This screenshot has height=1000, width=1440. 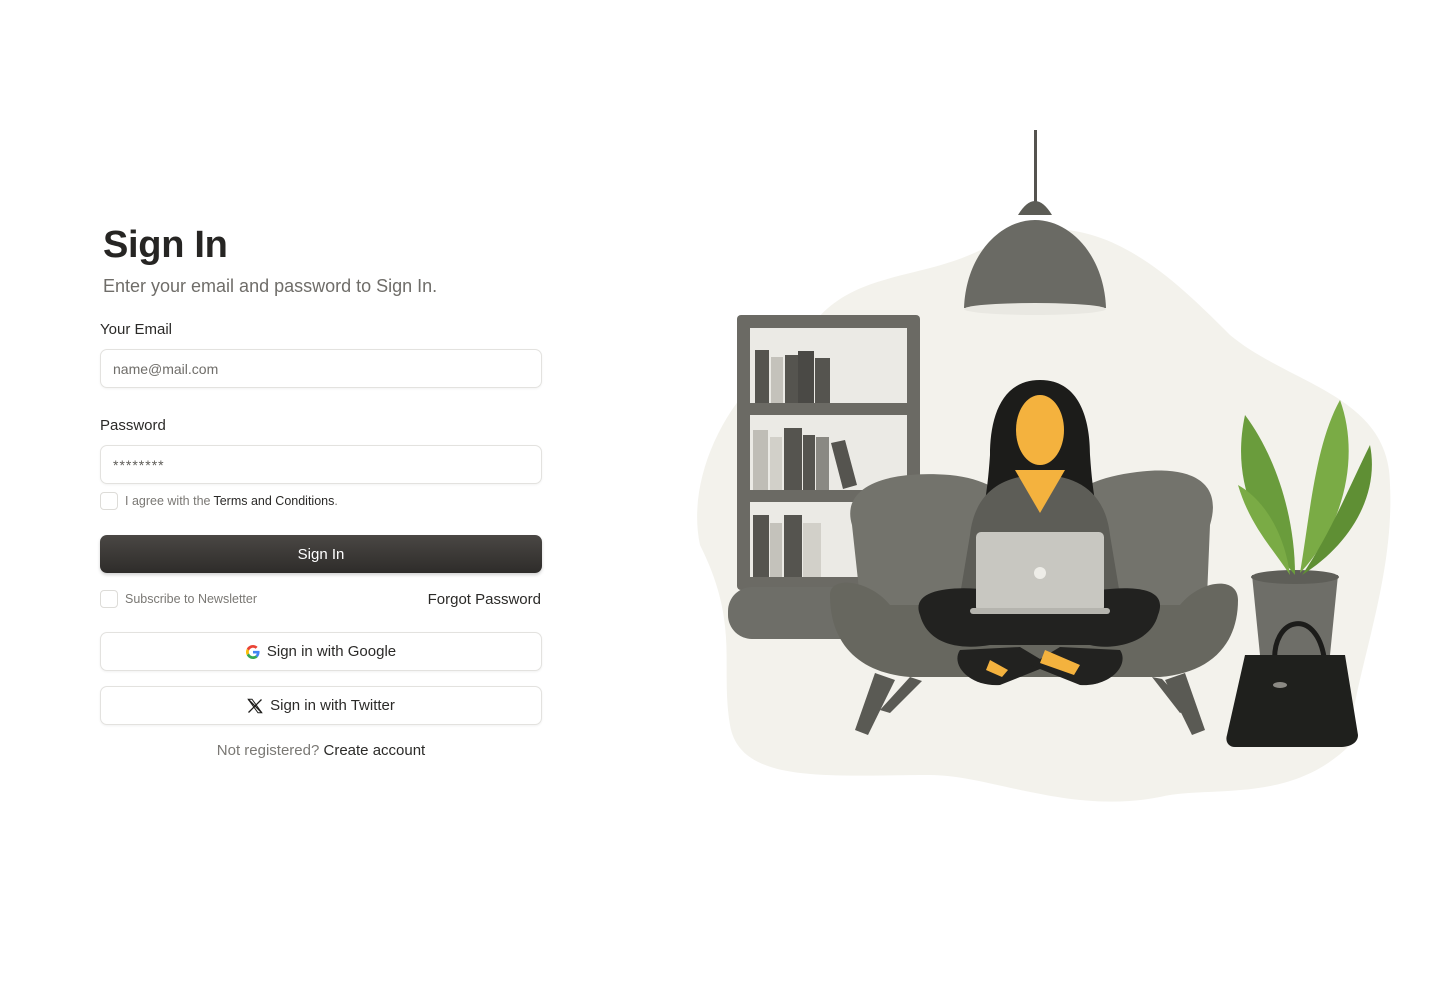 What do you see at coordinates (336, 501) in the screenshot?
I see `terms-suffix: .` at bounding box center [336, 501].